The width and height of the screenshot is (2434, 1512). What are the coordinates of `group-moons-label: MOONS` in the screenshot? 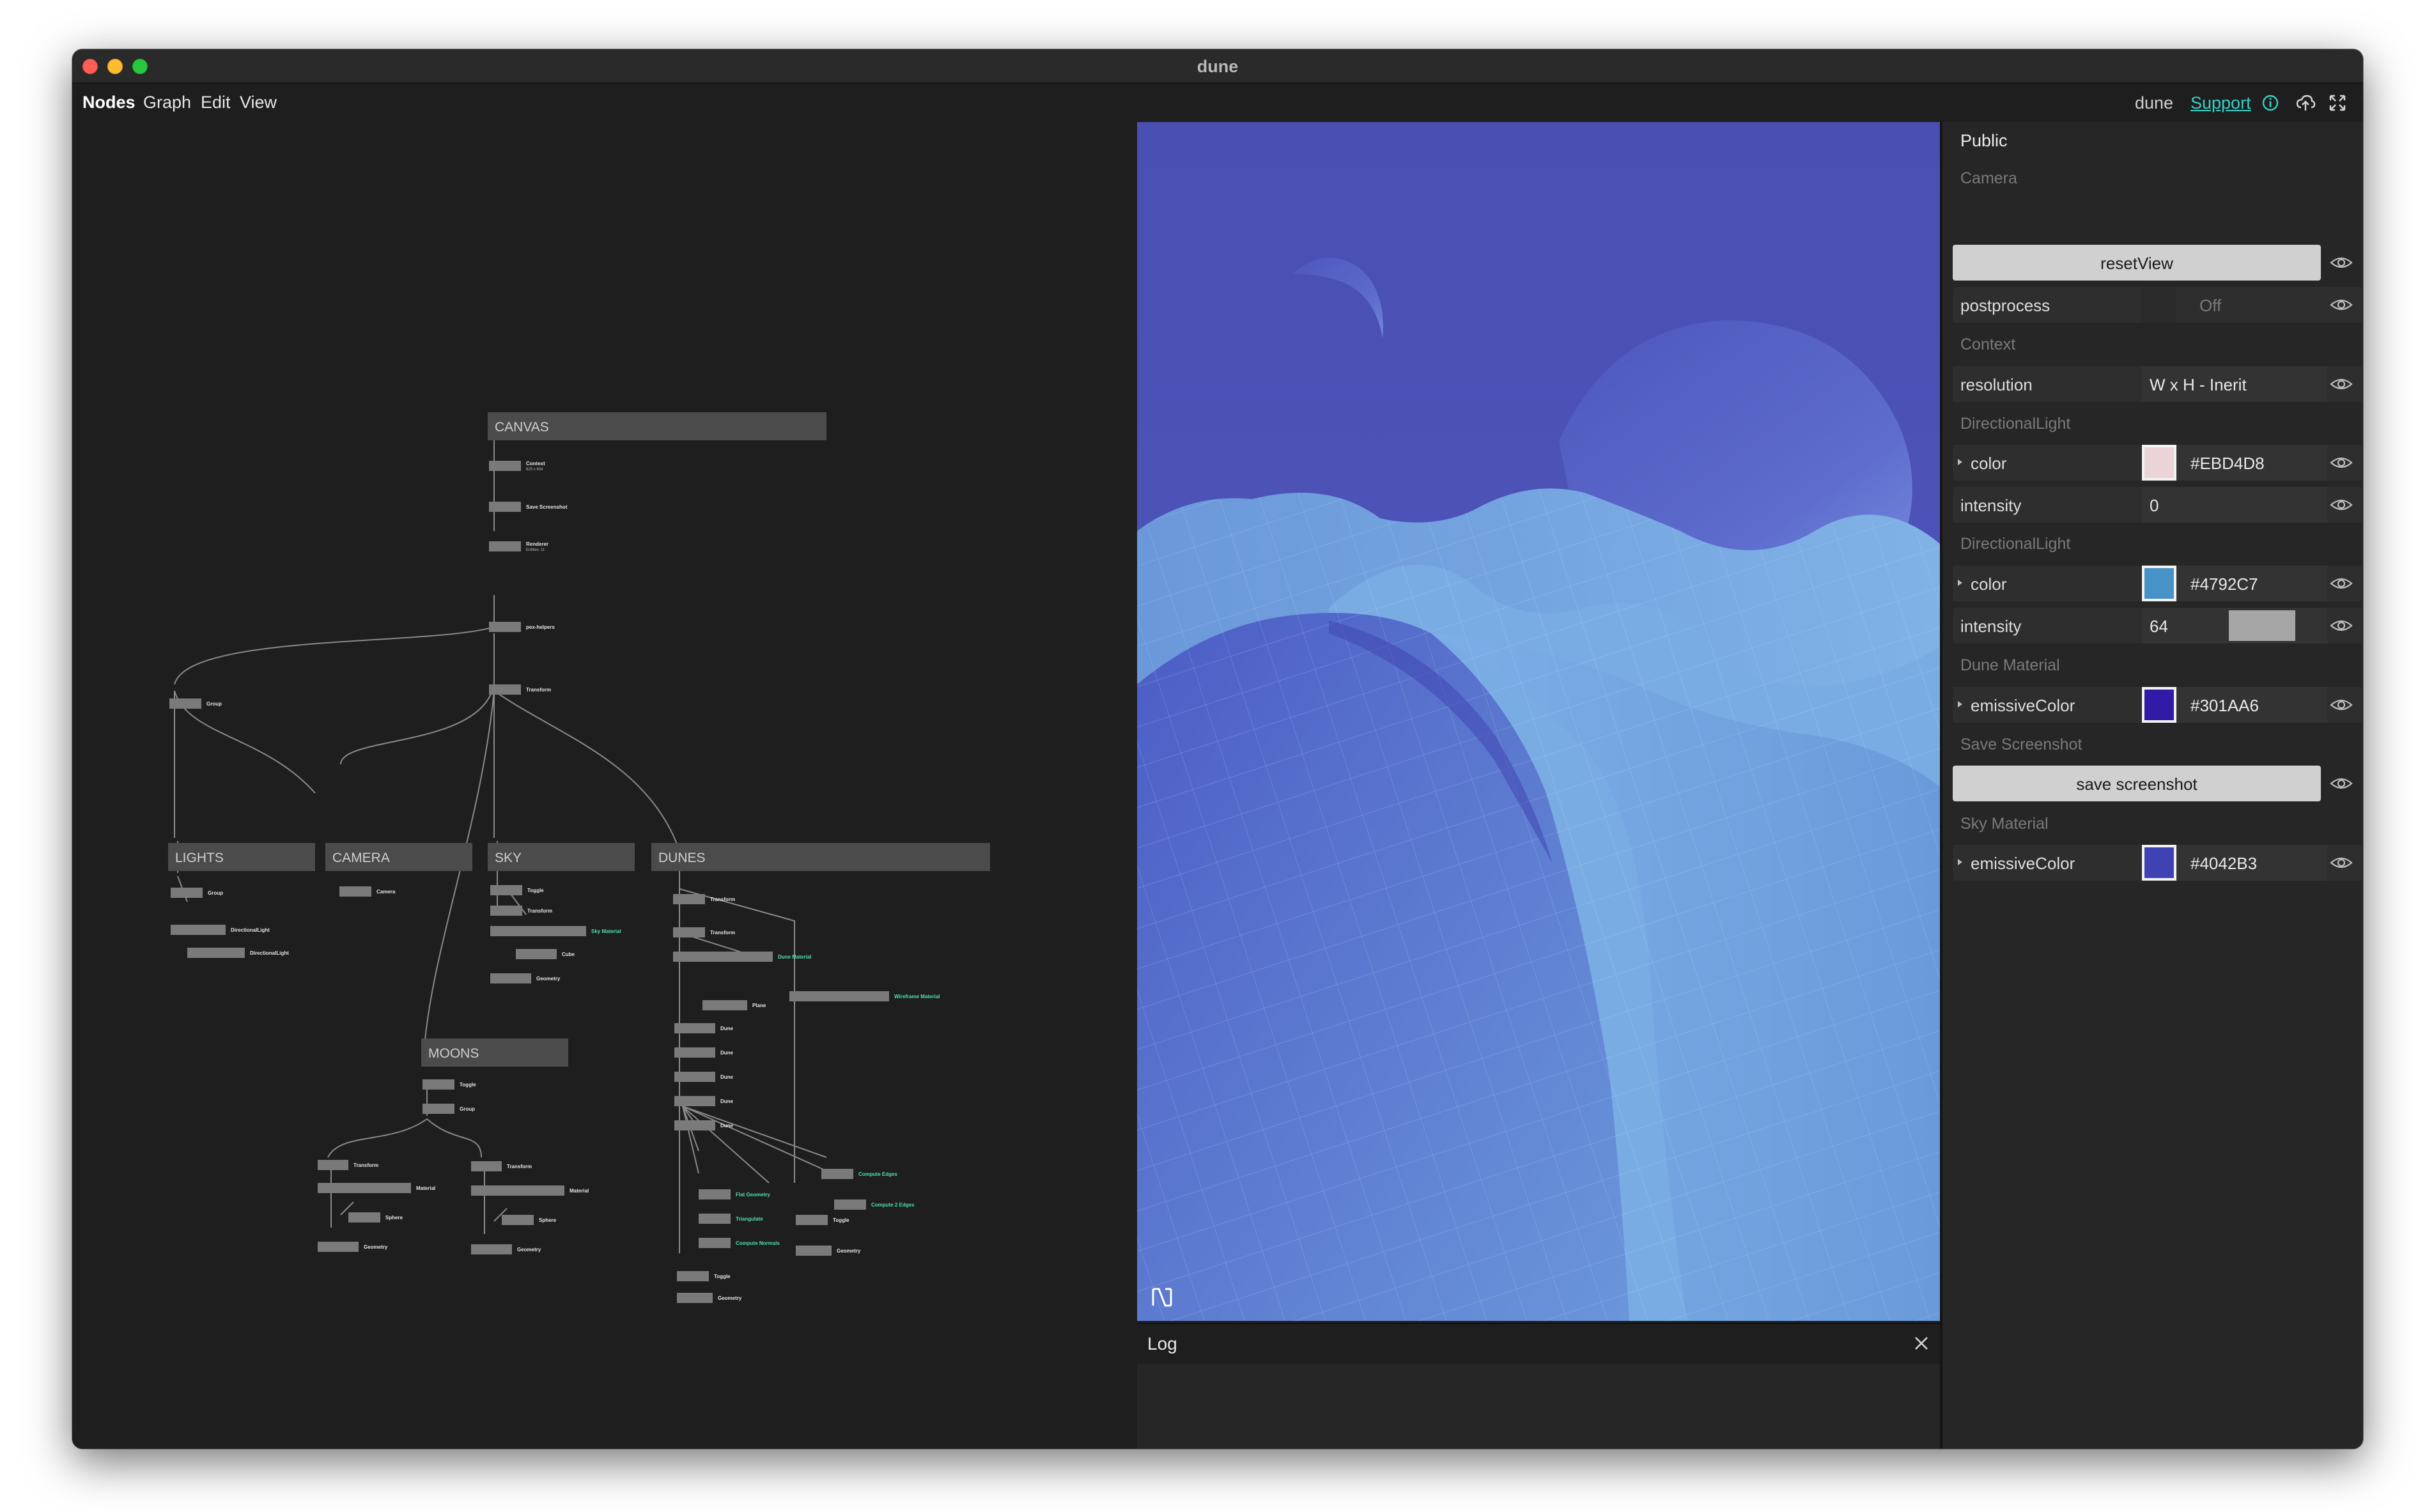 It's located at (453, 1053).